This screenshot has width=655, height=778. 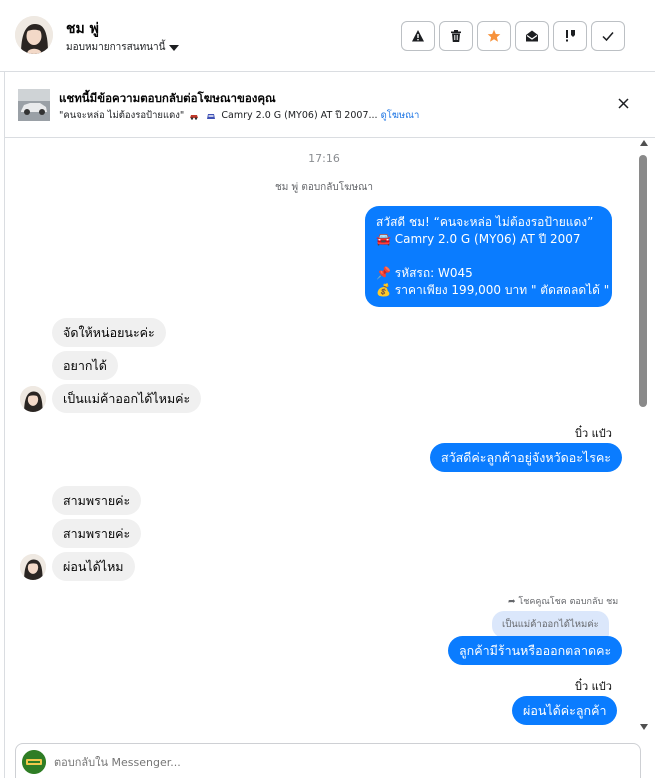 What do you see at coordinates (644, 143) in the screenshot?
I see `scroll-up-icon` at bounding box center [644, 143].